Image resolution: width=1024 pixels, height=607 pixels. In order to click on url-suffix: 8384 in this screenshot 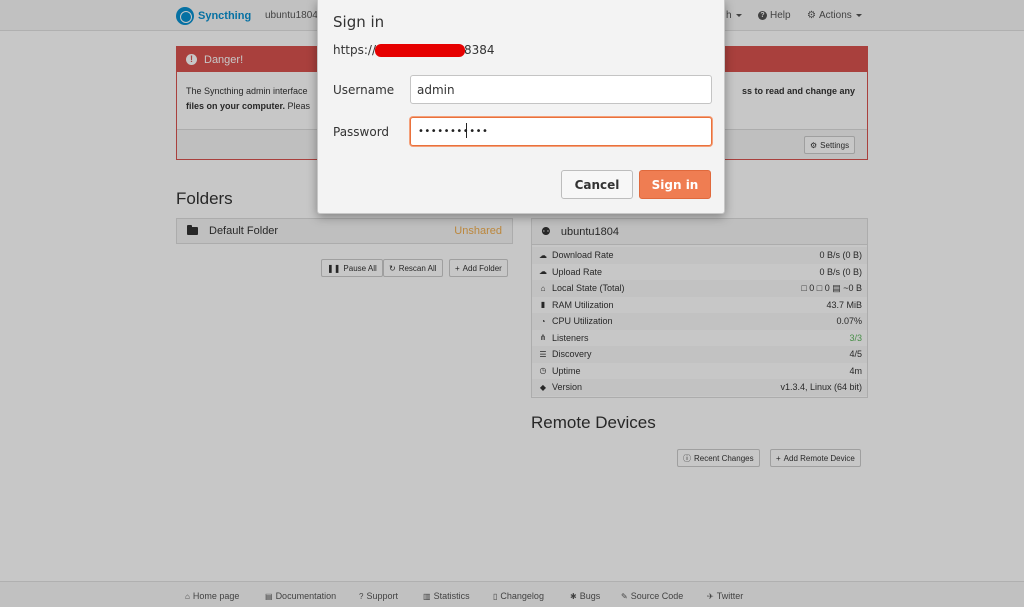, I will do `click(479, 50)`.